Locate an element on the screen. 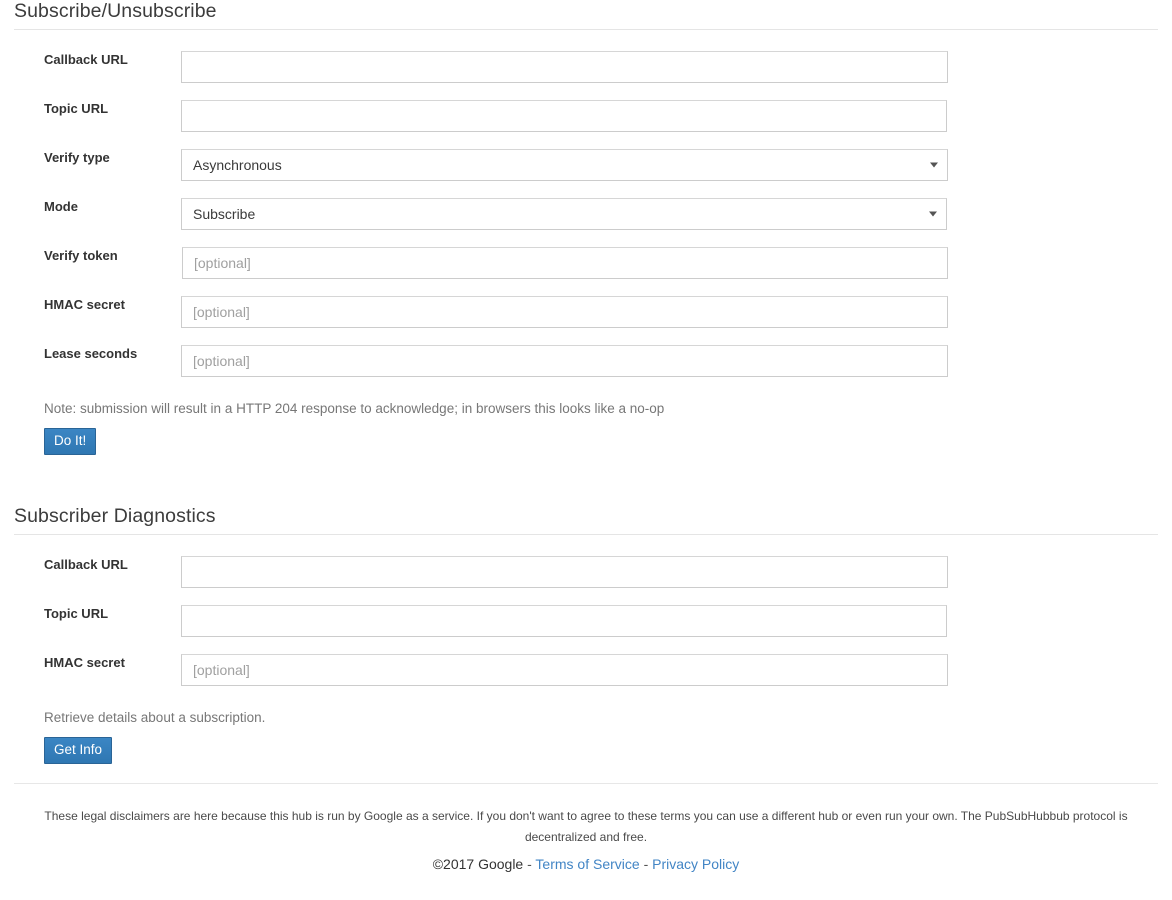  form-row-topic-url: Topic URL is located at coordinates (586, 124).